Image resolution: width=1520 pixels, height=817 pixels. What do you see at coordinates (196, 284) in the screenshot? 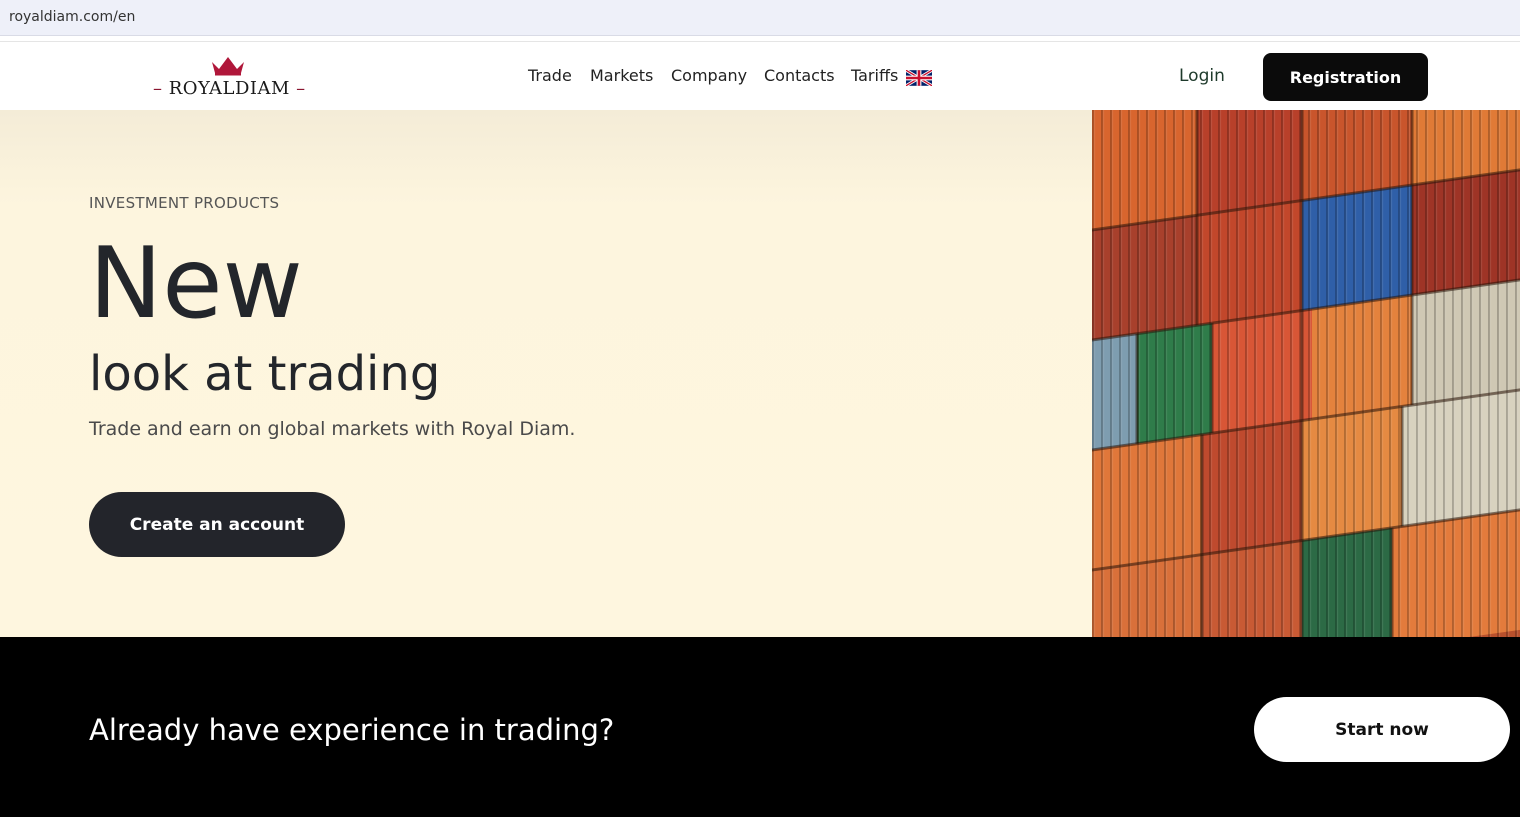
I see `hero-title-big: New` at bounding box center [196, 284].